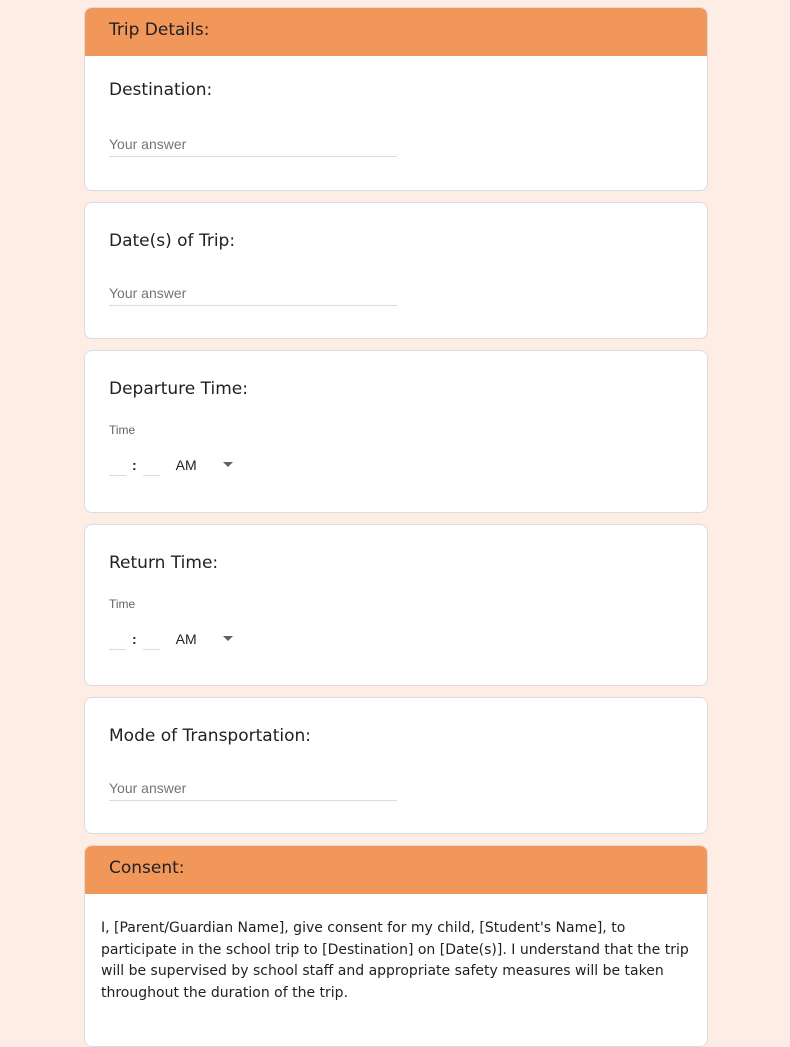 The height and width of the screenshot is (1047, 790). I want to click on departure-time-card: Departure Time: Time : AM, so click(396, 431).